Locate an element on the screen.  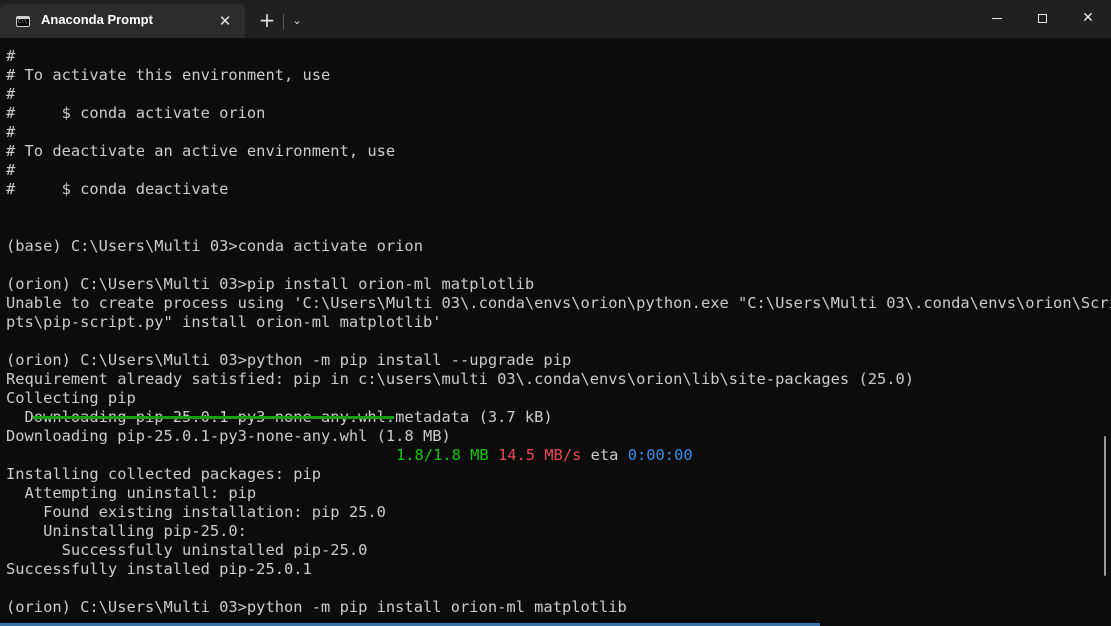
terminal-line: Uninstalling pip-25.0: is located at coordinates (126, 531).